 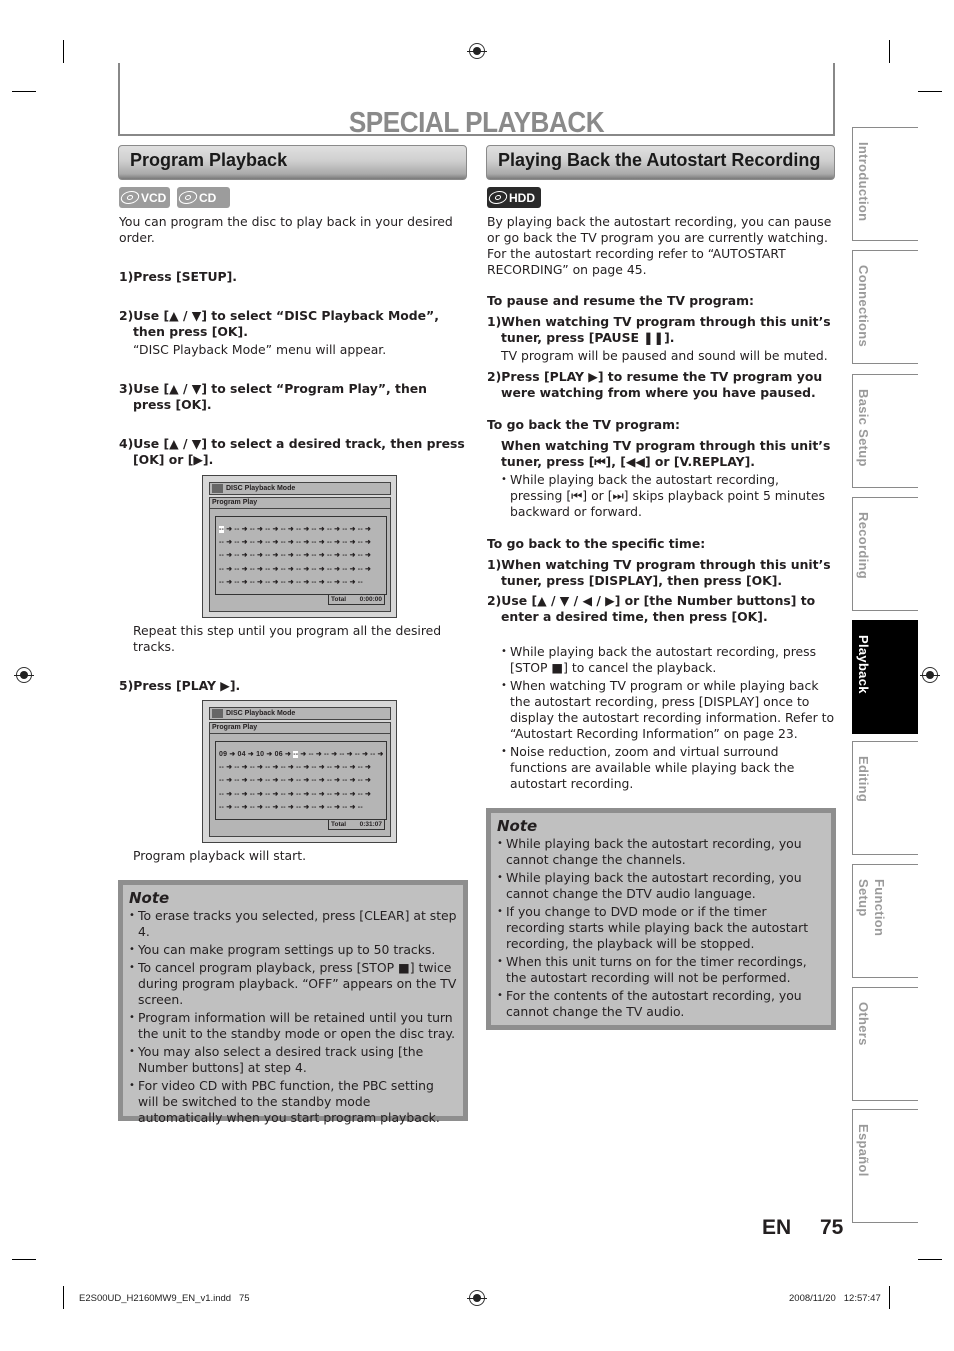 I want to click on section-specific-time-title: To go back to the specific time:, so click(x=596, y=543).